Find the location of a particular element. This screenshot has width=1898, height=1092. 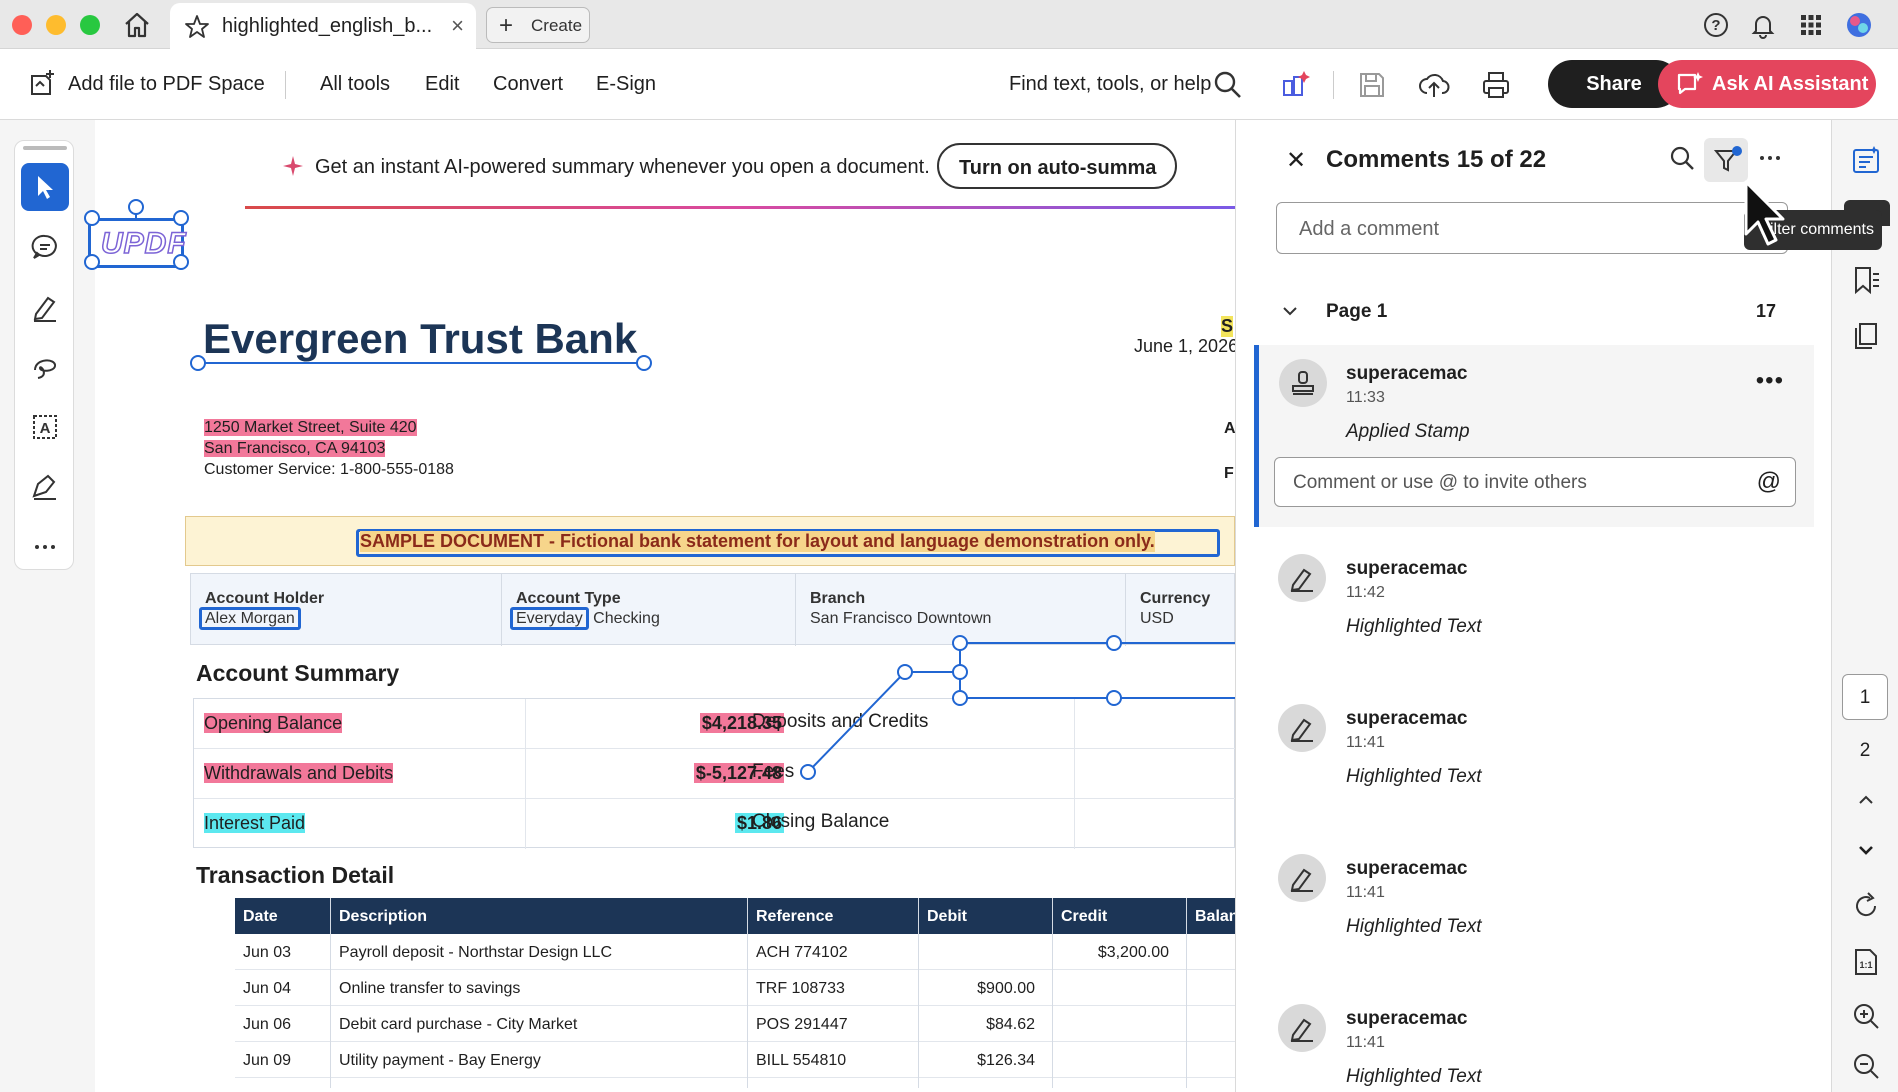

close-comments-icon: ✕ is located at coordinates (1296, 160).